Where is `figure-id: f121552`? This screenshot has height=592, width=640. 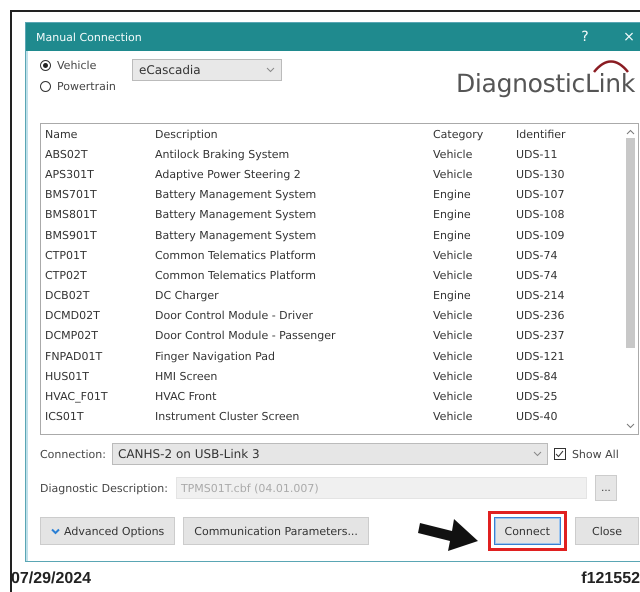 figure-id: f121552 is located at coordinates (610, 579).